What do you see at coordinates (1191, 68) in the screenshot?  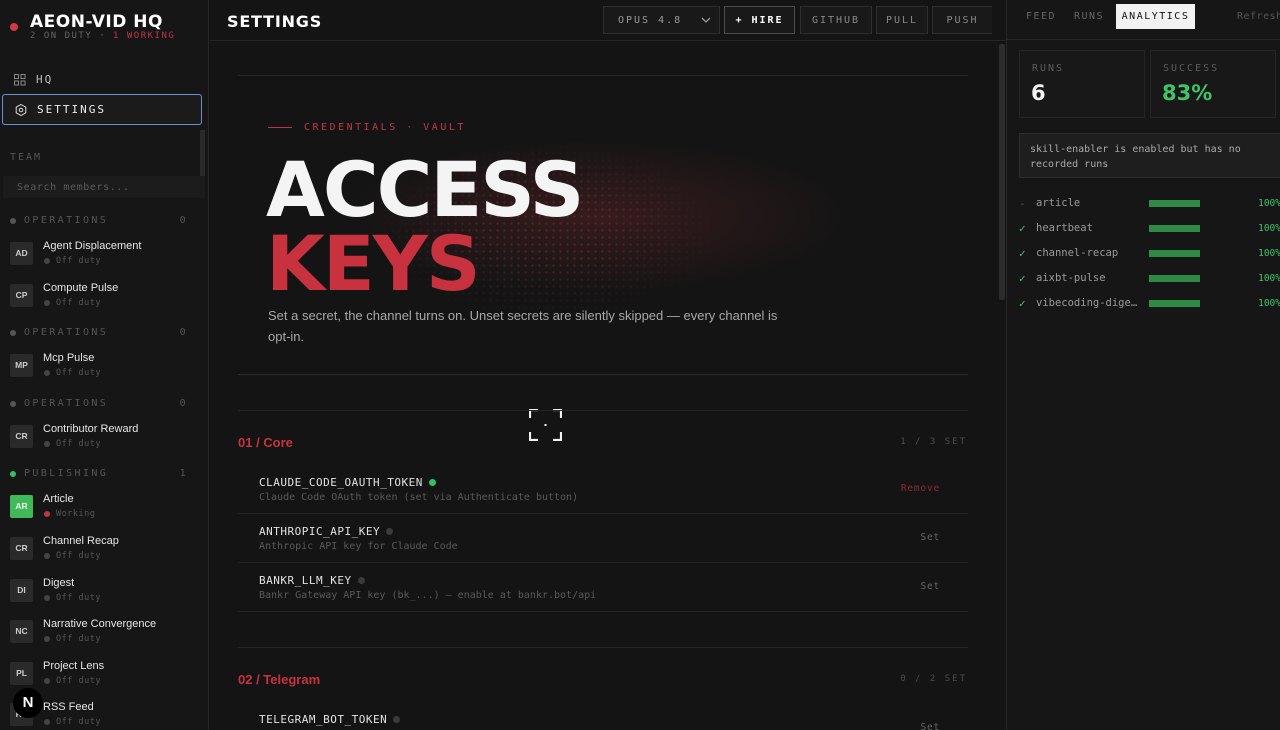 I see `stat-label: SUCCESS` at bounding box center [1191, 68].